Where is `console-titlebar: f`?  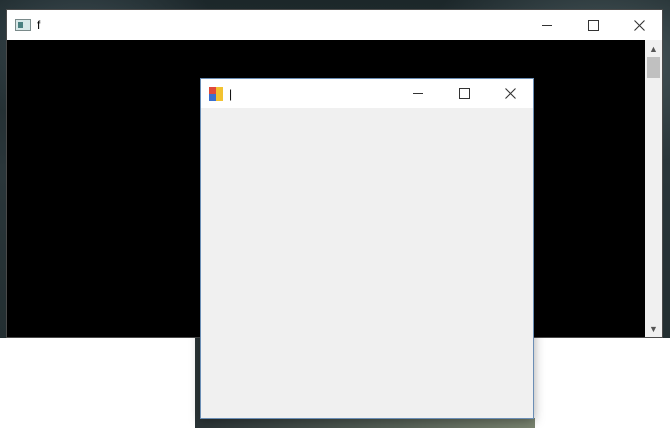
console-titlebar: f is located at coordinates (334, 25).